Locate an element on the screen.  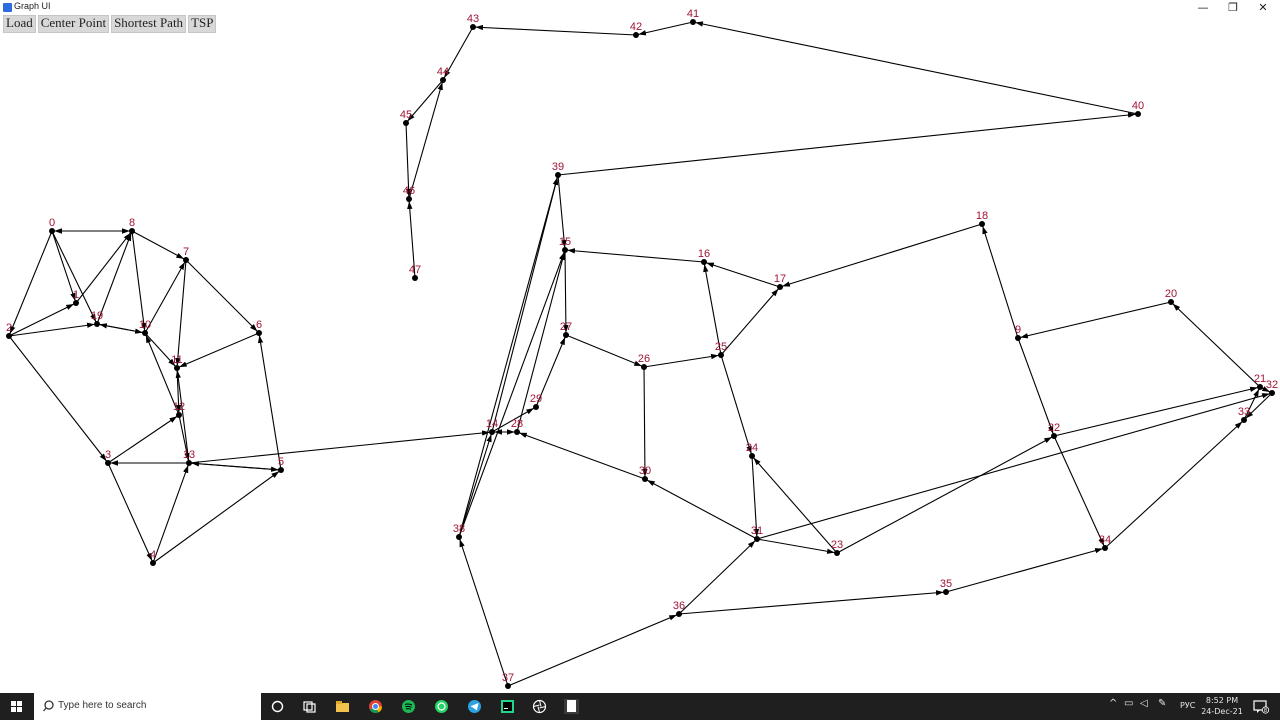
node-label-41: 41 is located at coordinates (693, 14).